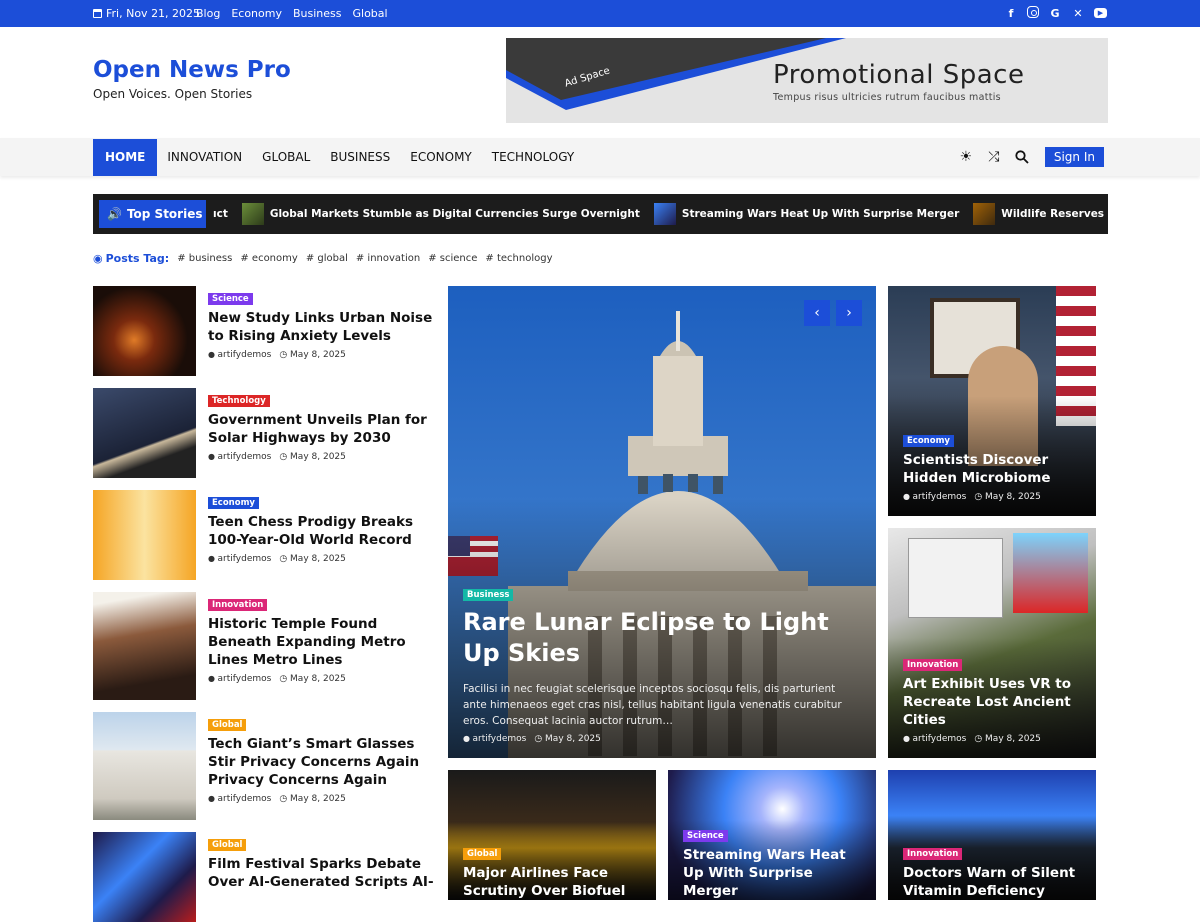  Describe the element at coordinates (1033, 12) in the screenshot. I see `instagram-icon` at that location.